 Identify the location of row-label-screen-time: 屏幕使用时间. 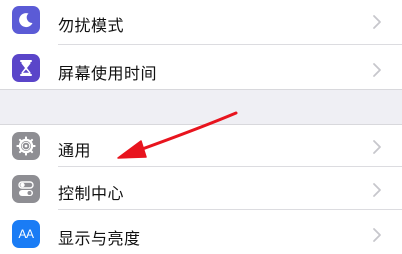
(108, 73).